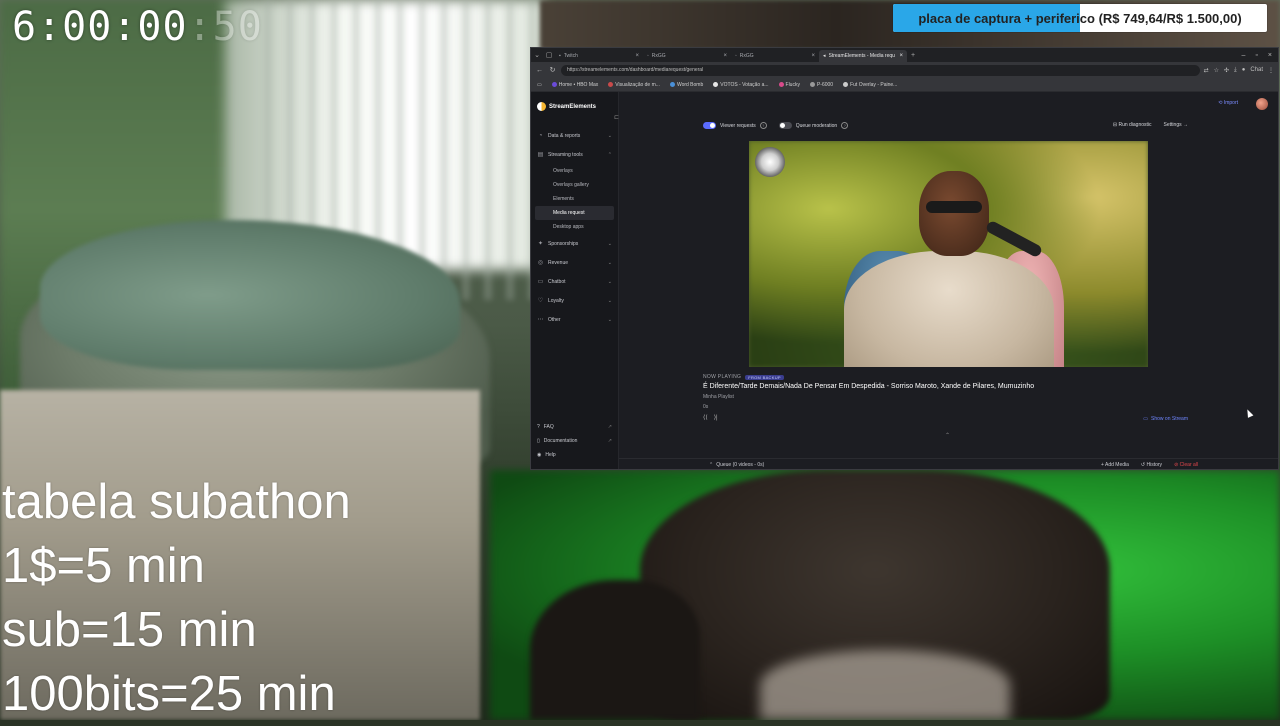  Describe the element at coordinates (947, 435) in the screenshot. I see `chevron-up-icon: ⌃` at that location.